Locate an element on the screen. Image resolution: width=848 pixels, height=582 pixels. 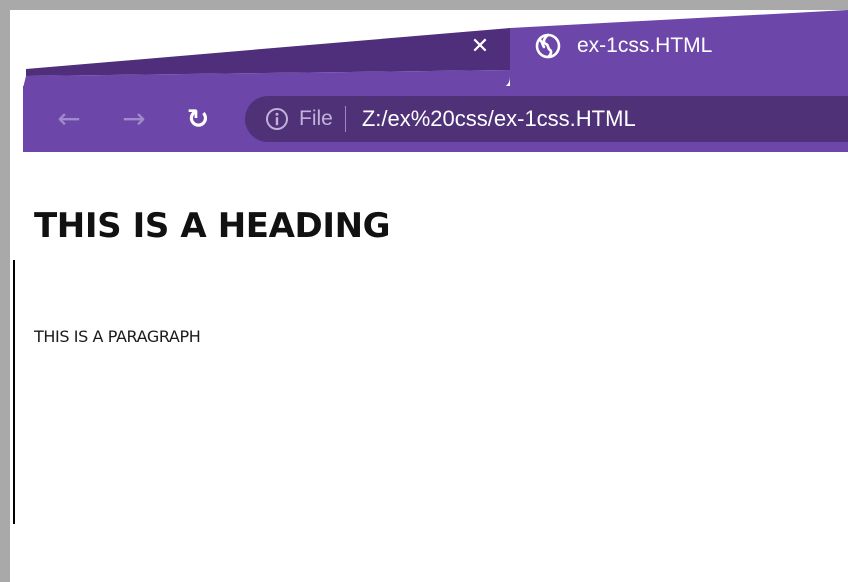
tab-strip: ✕ ex-1css.HTML is located at coordinates (429, 49).